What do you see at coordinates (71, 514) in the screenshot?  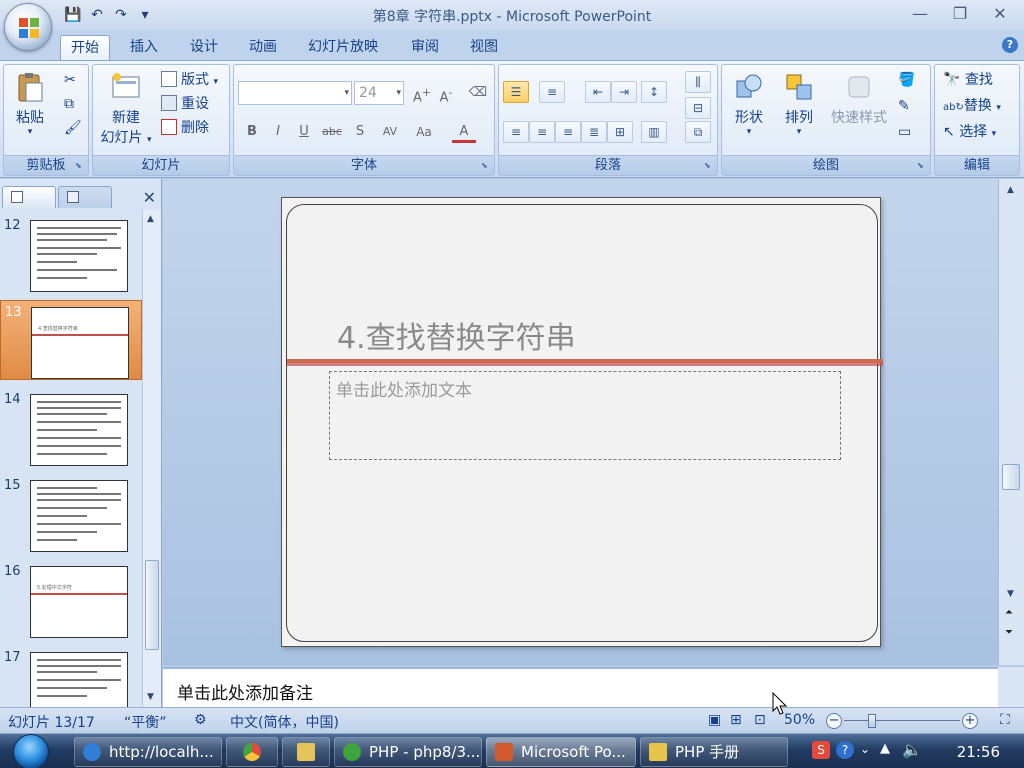 I see `thumbnail-15: 15` at bounding box center [71, 514].